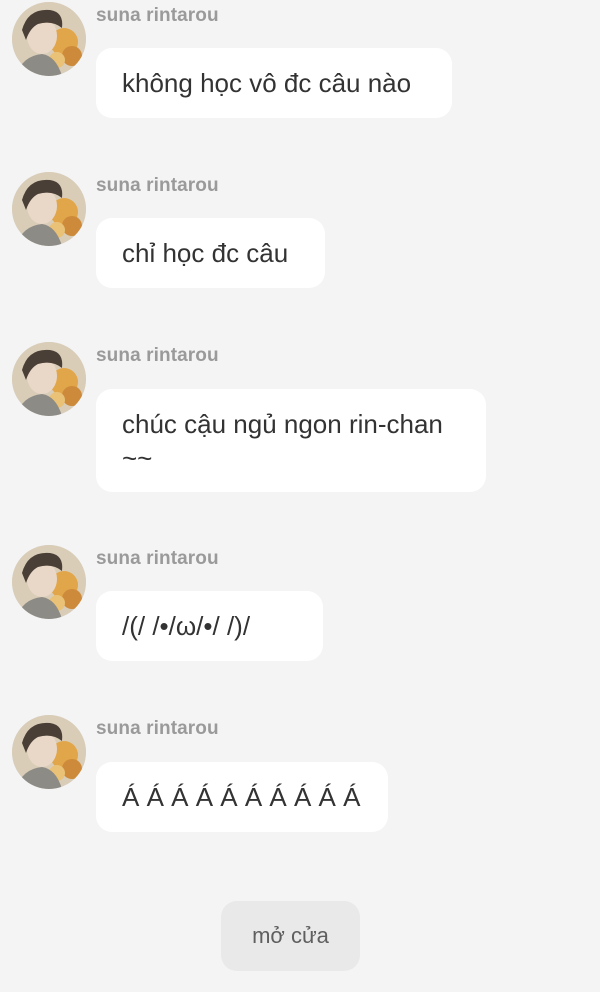  What do you see at coordinates (210, 253) in the screenshot?
I see `message-bubble: chỉ học đc câu` at bounding box center [210, 253].